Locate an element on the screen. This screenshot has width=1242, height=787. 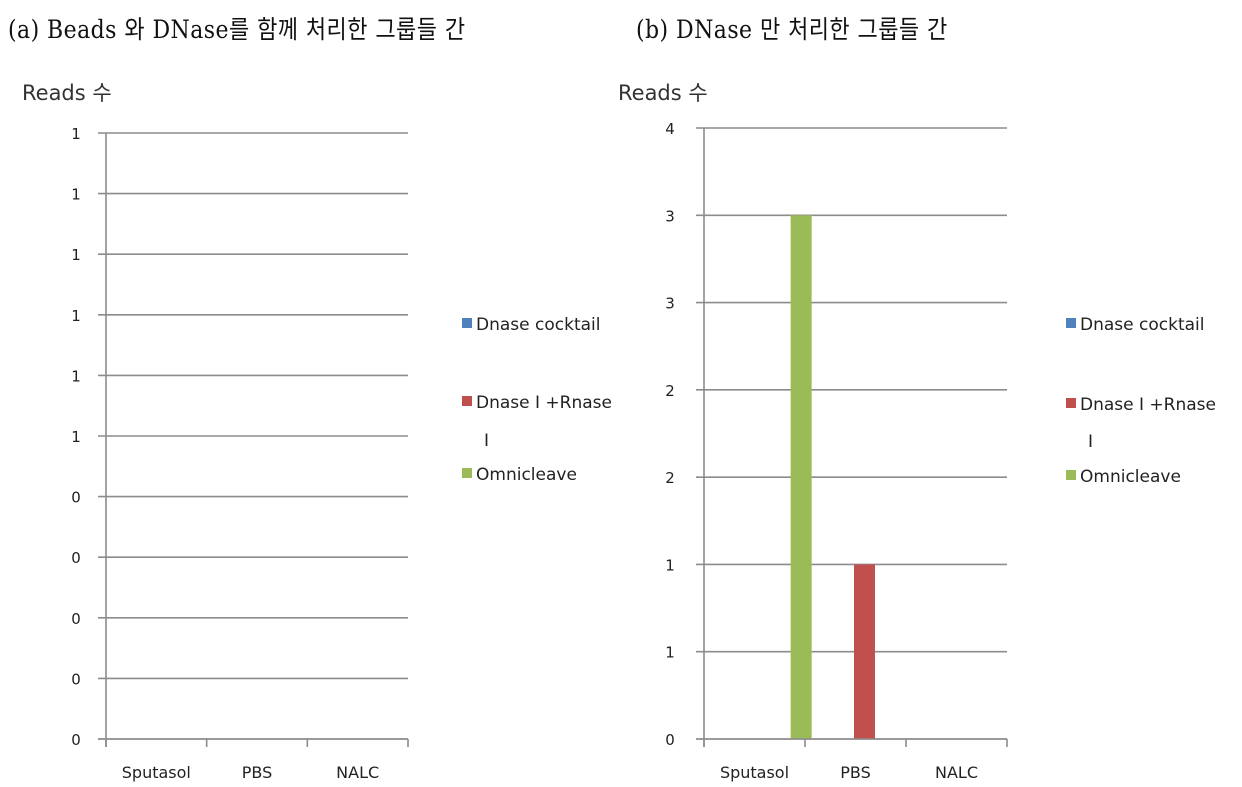
y-tick-label: 4 is located at coordinates (670, 129).